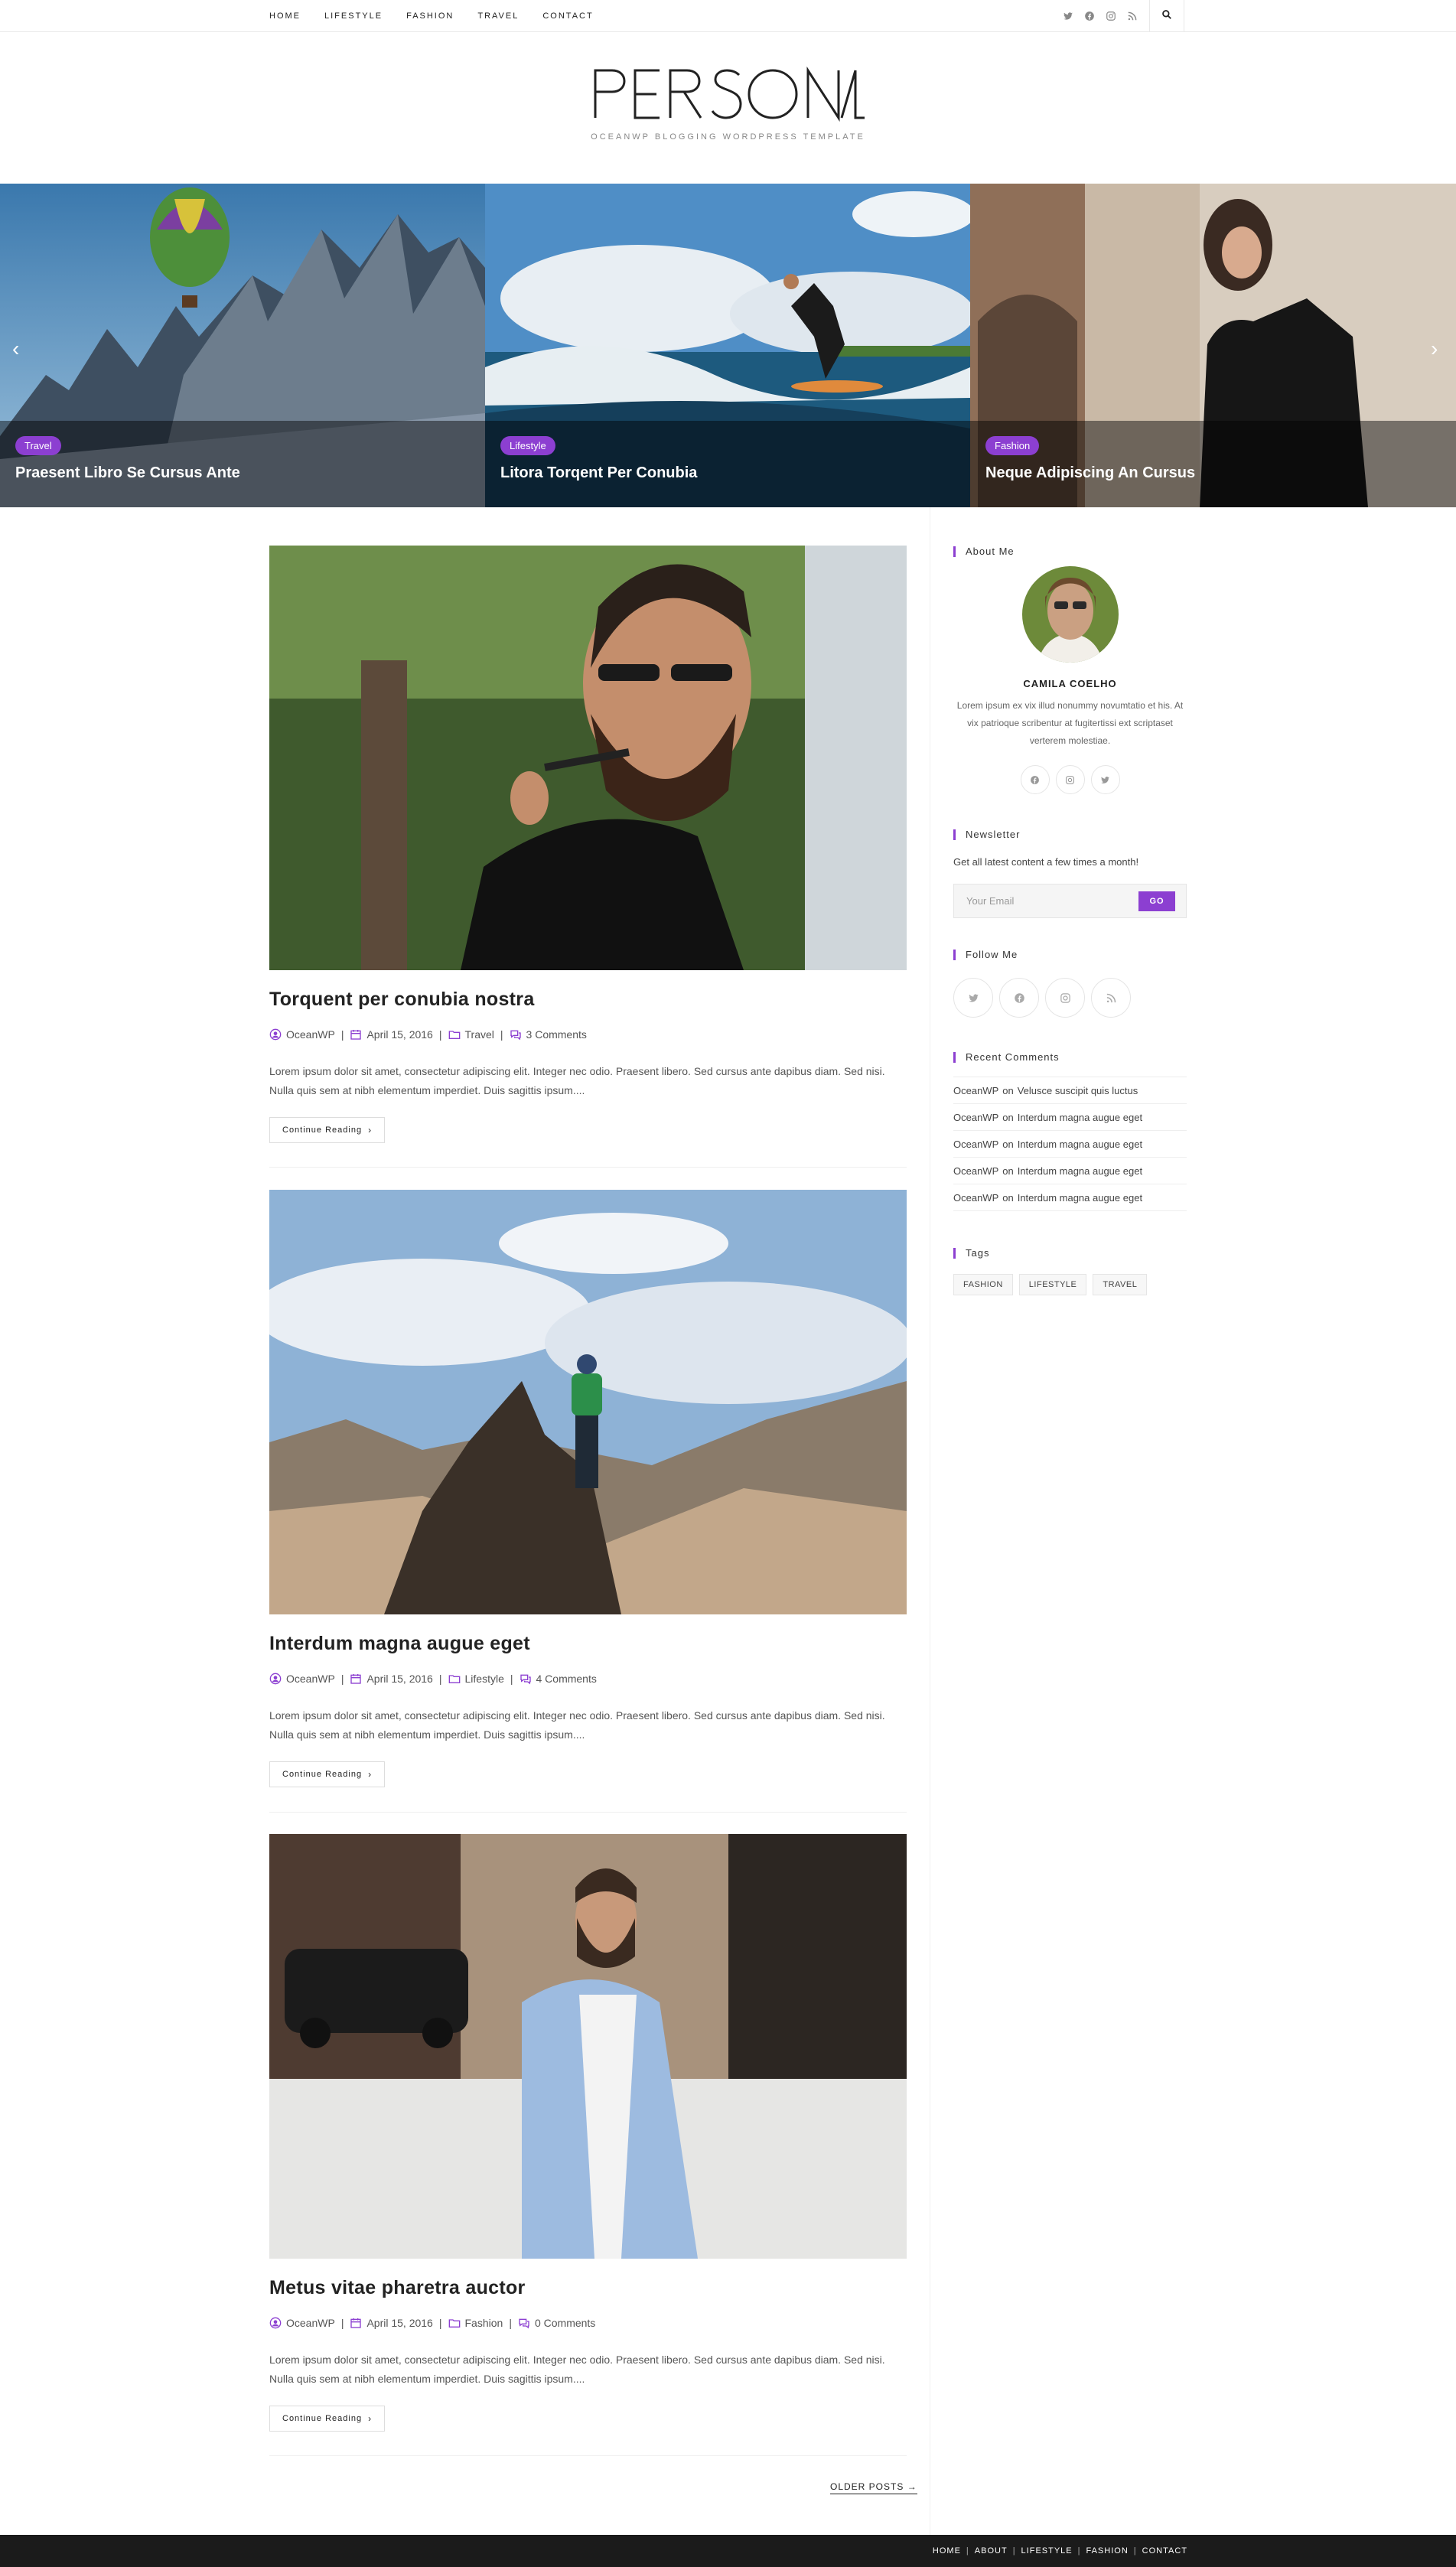 The width and height of the screenshot is (1456, 2567). What do you see at coordinates (728, 16) in the screenshot?
I see `top-bar: HOME LIFESTYLE FASHION TRAVEL CONTACT` at bounding box center [728, 16].